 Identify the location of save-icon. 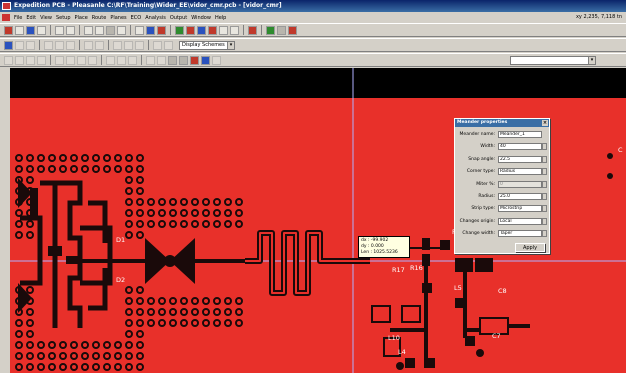
(30, 30).